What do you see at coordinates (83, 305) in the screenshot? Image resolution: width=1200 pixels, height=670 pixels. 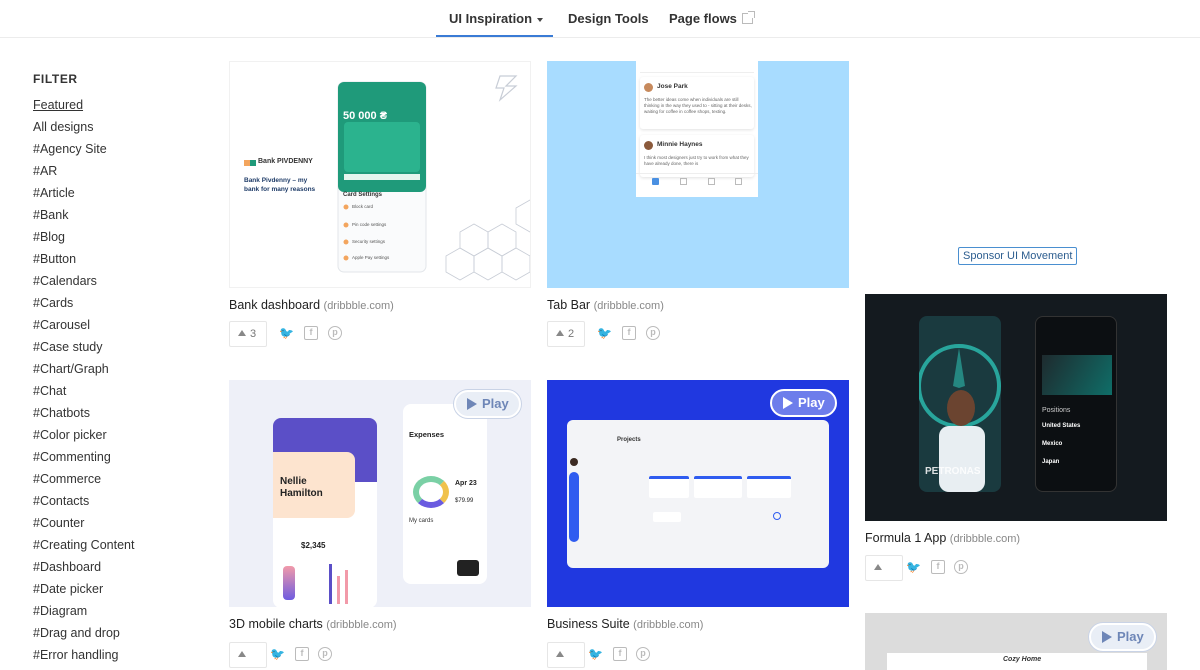 I see `filter-item: #Cards` at bounding box center [83, 305].